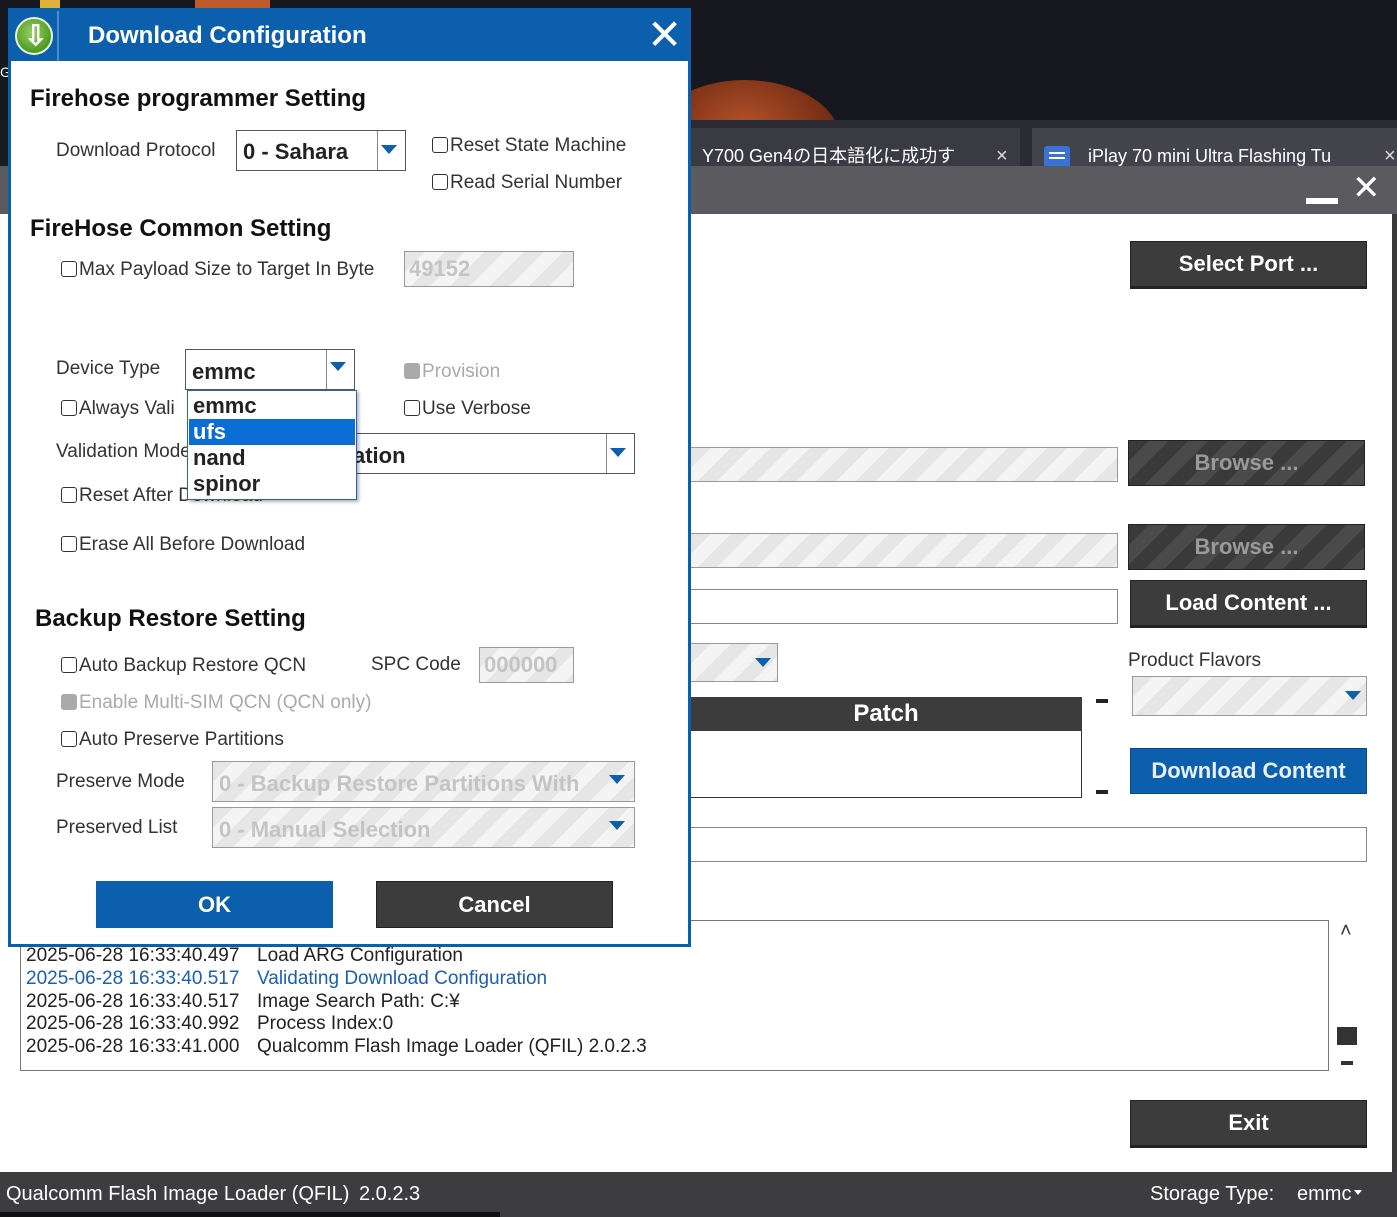 Image resolution: width=1397 pixels, height=1217 pixels. Describe the element at coordinates (1248, 771) in the screenshot. I see `download-content-button: Download Content` at that location.